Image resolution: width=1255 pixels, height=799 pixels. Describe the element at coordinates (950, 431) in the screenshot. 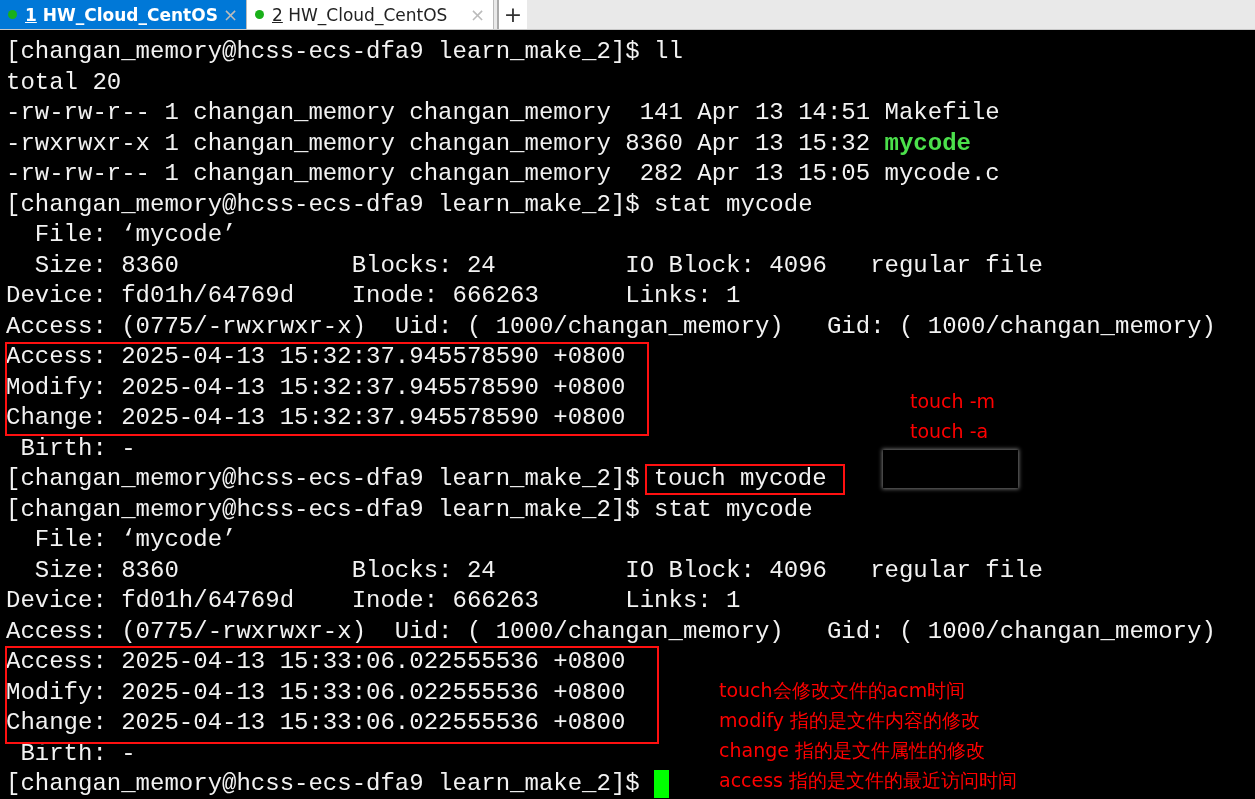

I see `annotation-text: touch -a` at that location.